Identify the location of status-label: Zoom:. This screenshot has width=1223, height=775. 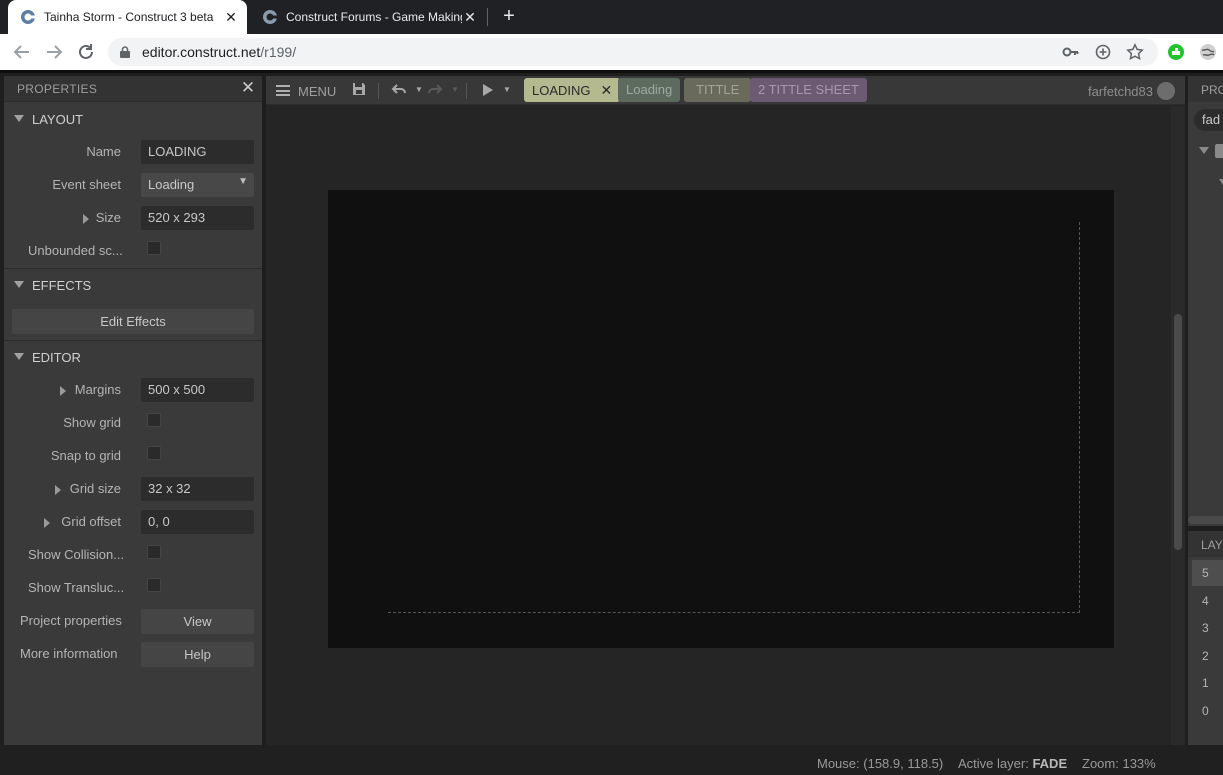
(1100, 763).